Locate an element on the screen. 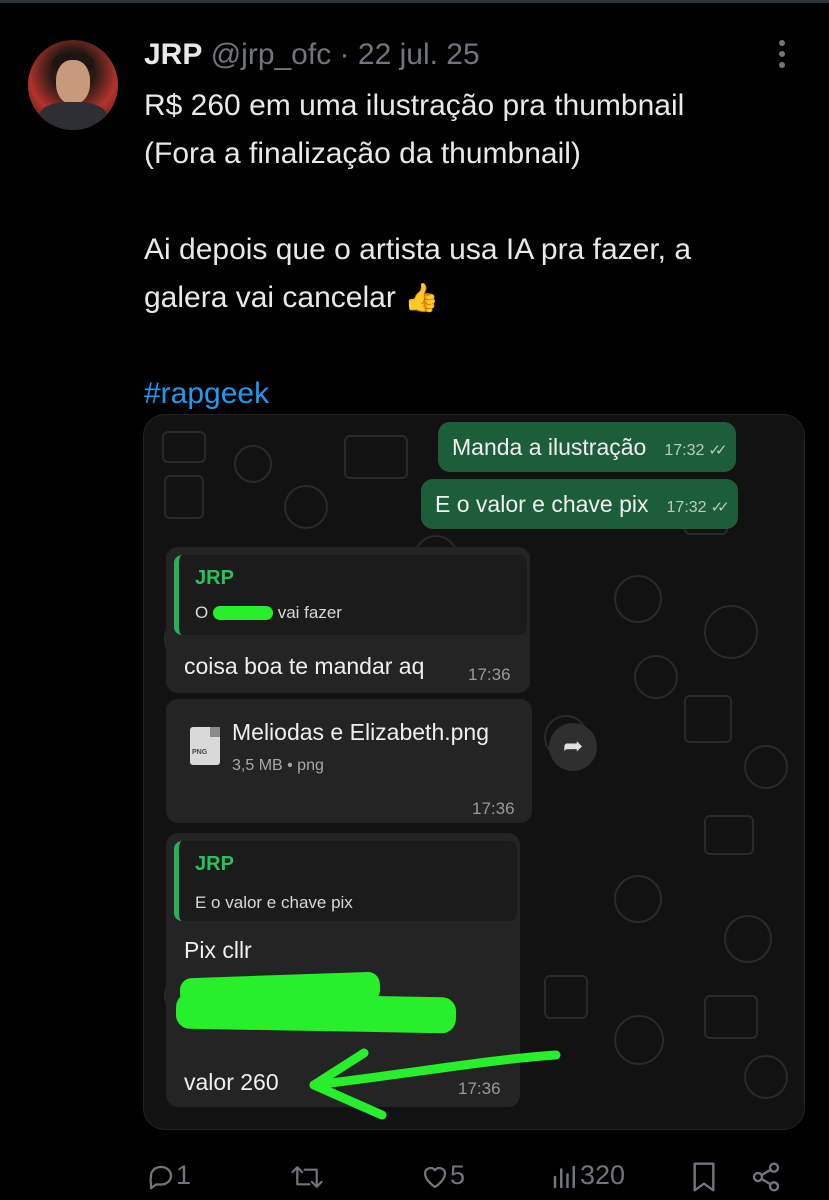 The image size is (829, 1200). bookmark-button is located at coordinates (704, 1175).